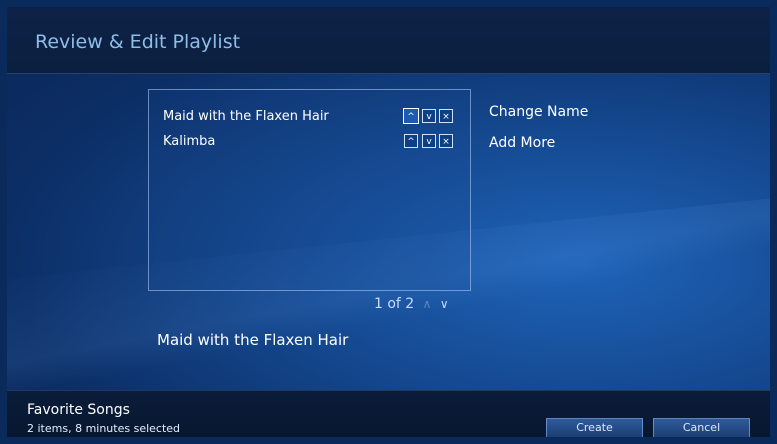 The height and width of the screenshot is (444, 777). Describe the element at coordinates (138, 42) in the screenshot. I see `page-title: Review & Edit Playlist` at that location.